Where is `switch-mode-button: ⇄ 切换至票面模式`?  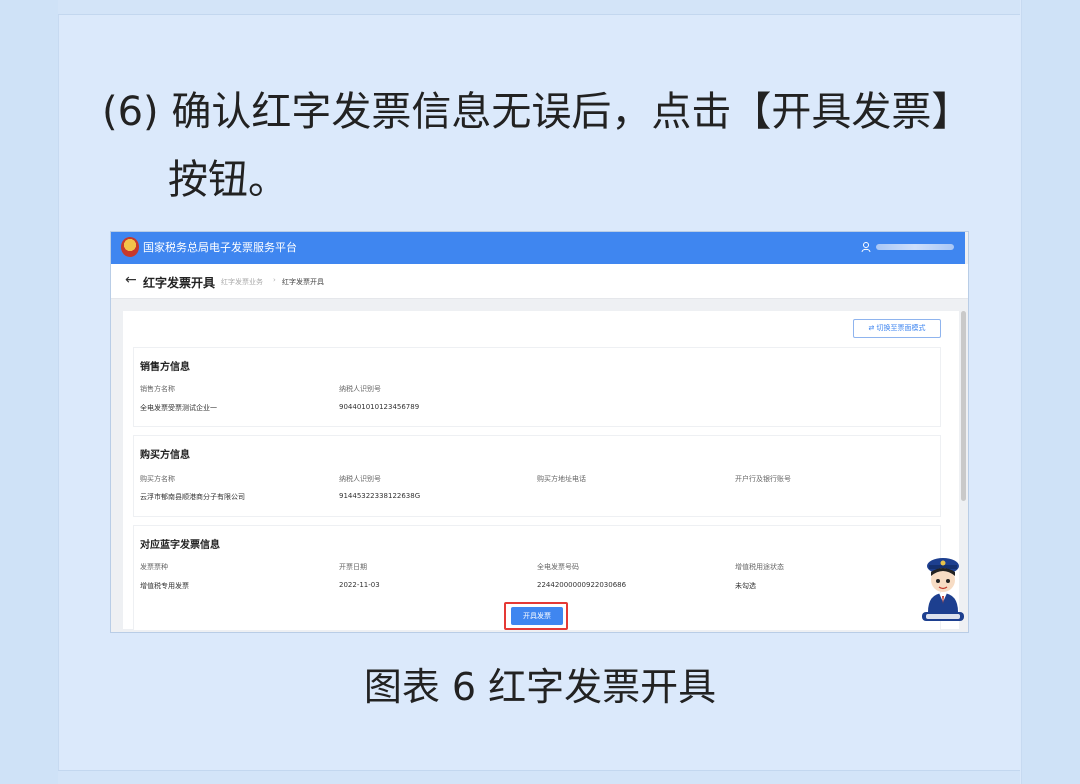 switch-mode-button: ⇄ 切换至票面模式 is located at coordinates (897, 328).